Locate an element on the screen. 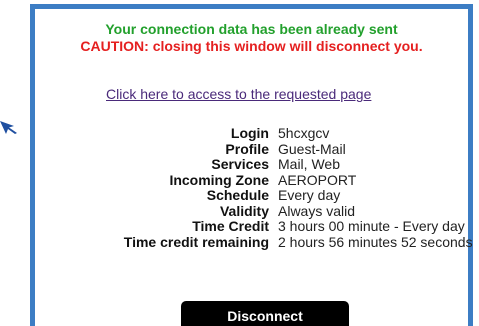 The image size is (479, 326). info-row-incoming-zone: Incoming Zone AEROPORT is located at coordinates (251, 180).